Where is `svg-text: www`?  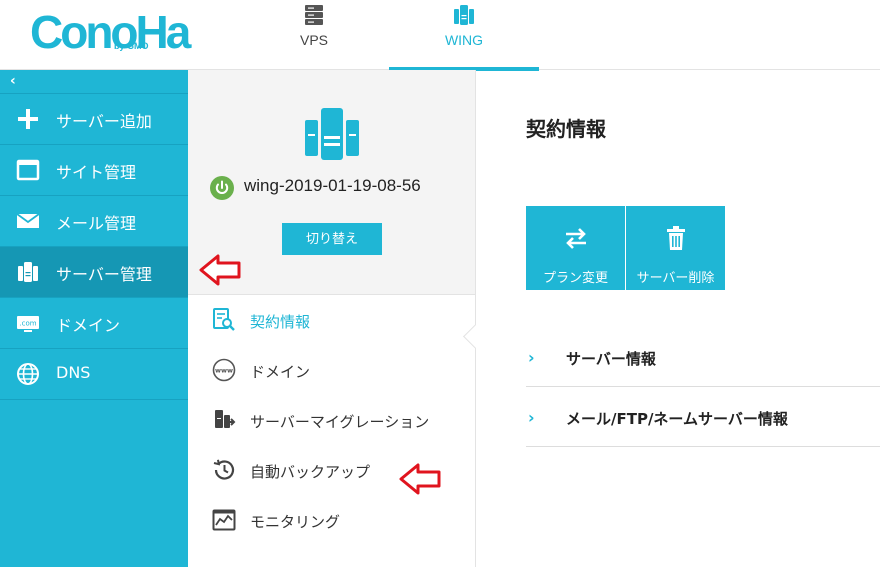
svg-text: www is located at coordinates (224, 371).